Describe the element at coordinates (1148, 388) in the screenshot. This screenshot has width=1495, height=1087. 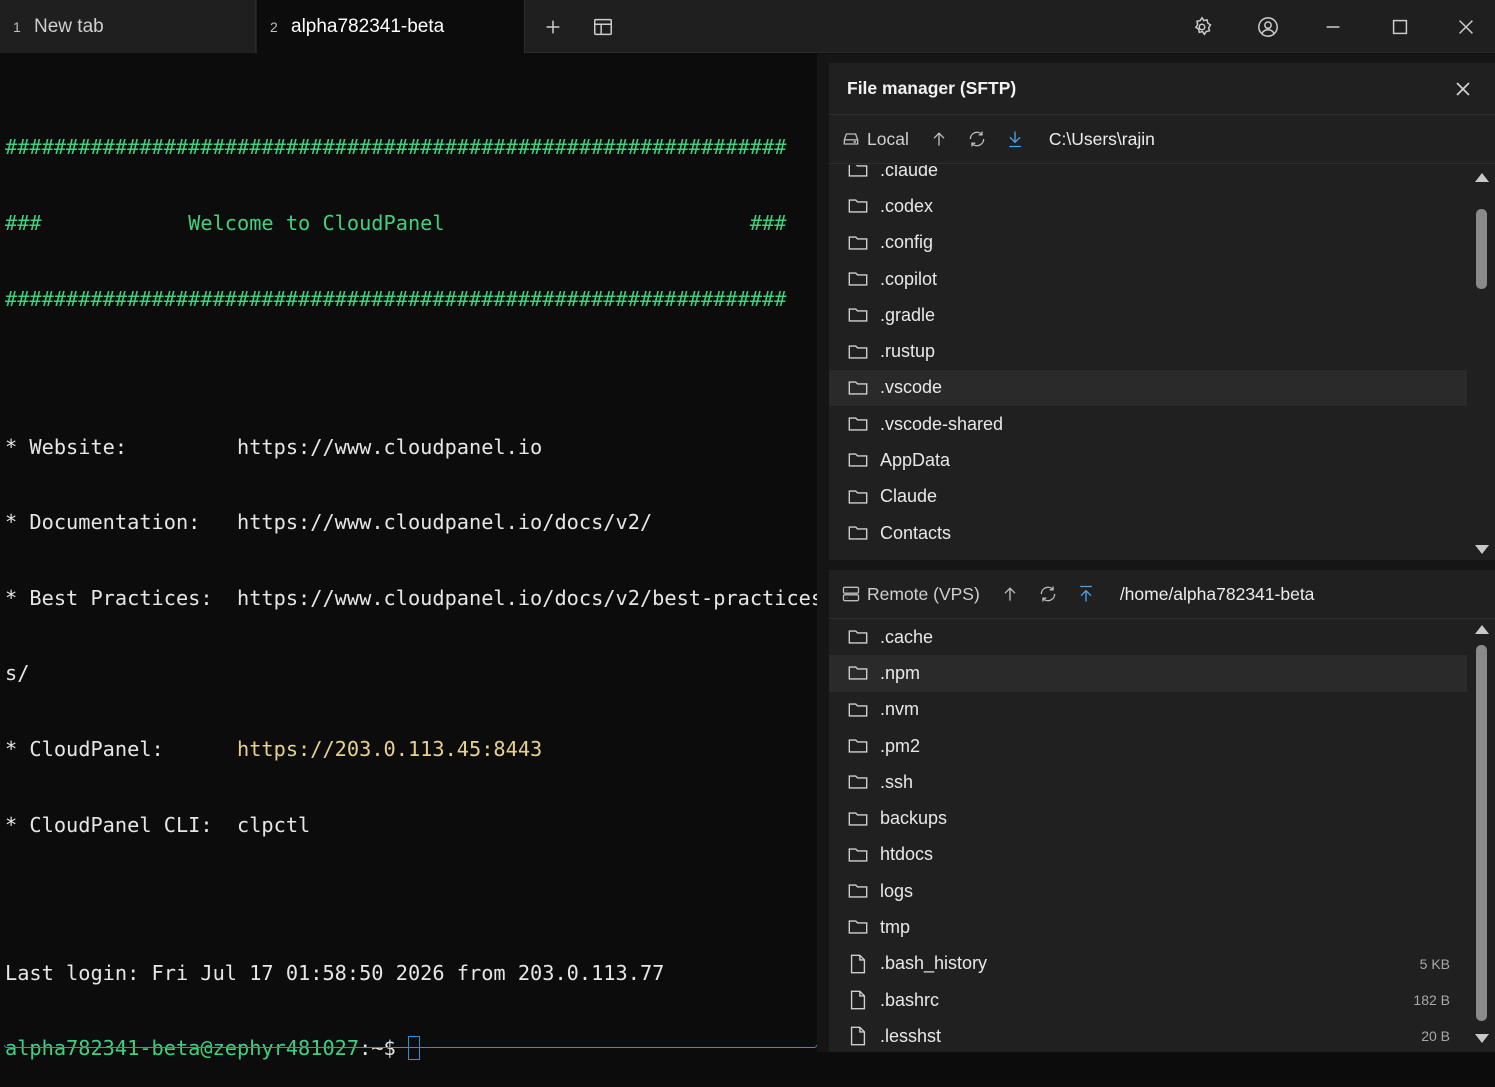
I see `list-item: .vscode` at that location.